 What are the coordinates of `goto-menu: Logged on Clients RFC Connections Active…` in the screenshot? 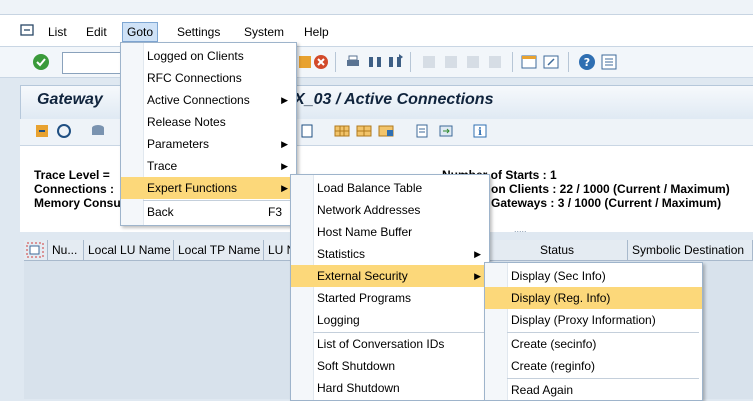 It's located at (208, 134).